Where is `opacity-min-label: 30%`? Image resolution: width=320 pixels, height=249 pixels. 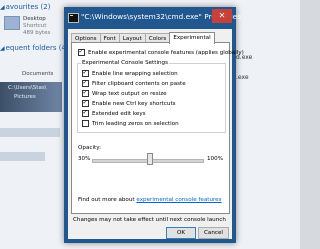 opacity-min-label: 30% is located at coordinates (84, 159).